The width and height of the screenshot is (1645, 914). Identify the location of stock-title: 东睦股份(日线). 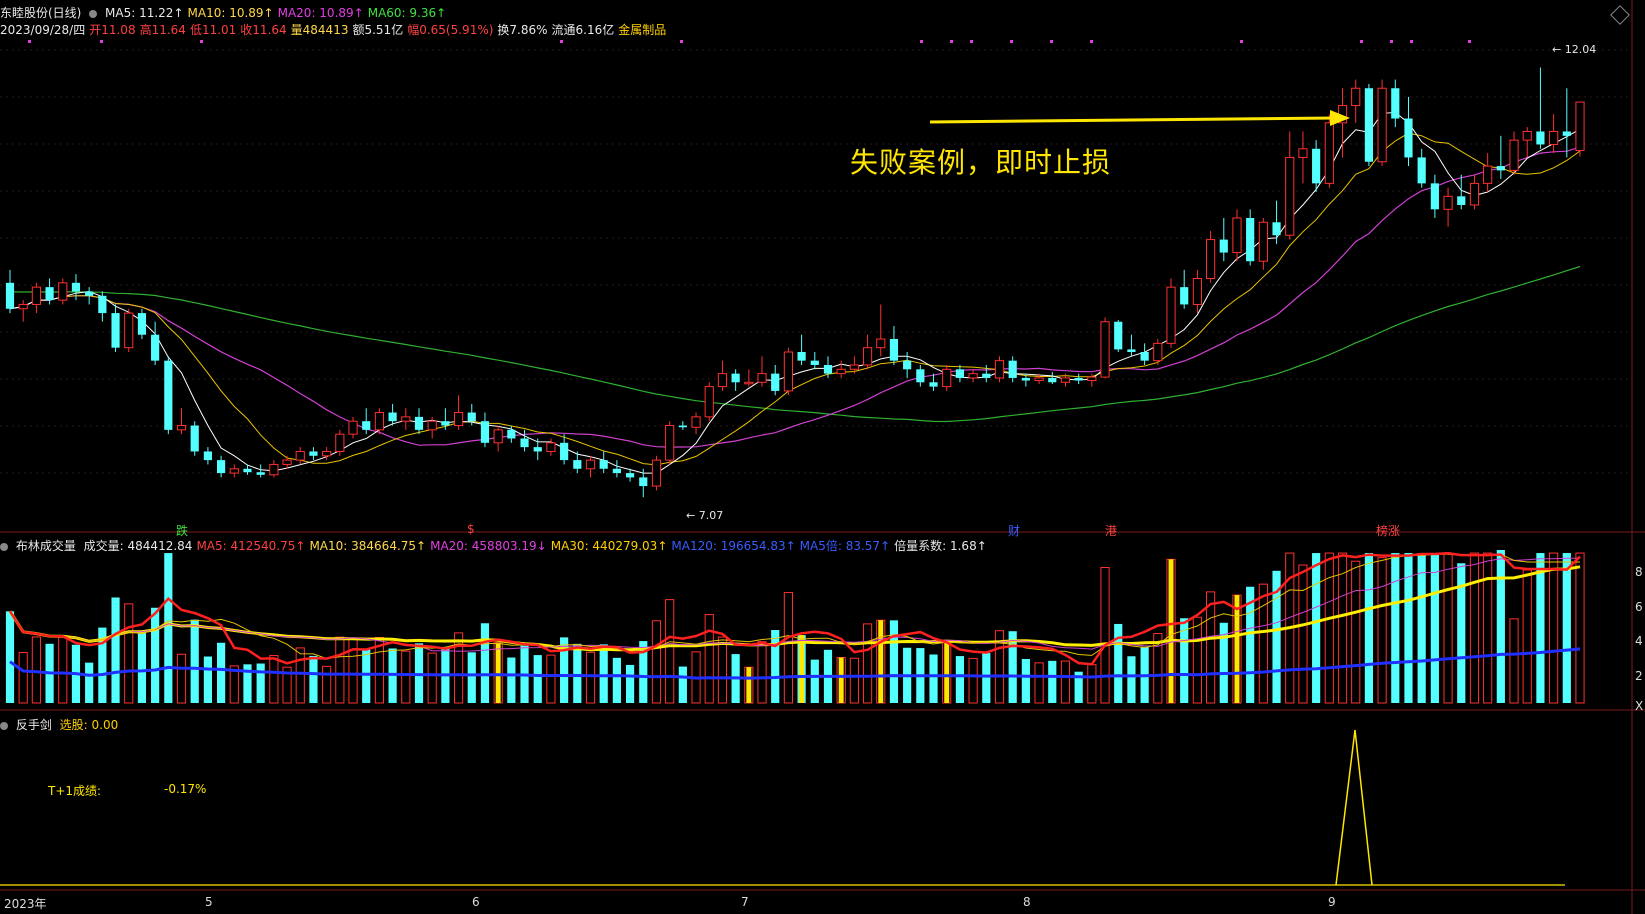
(40, 13).